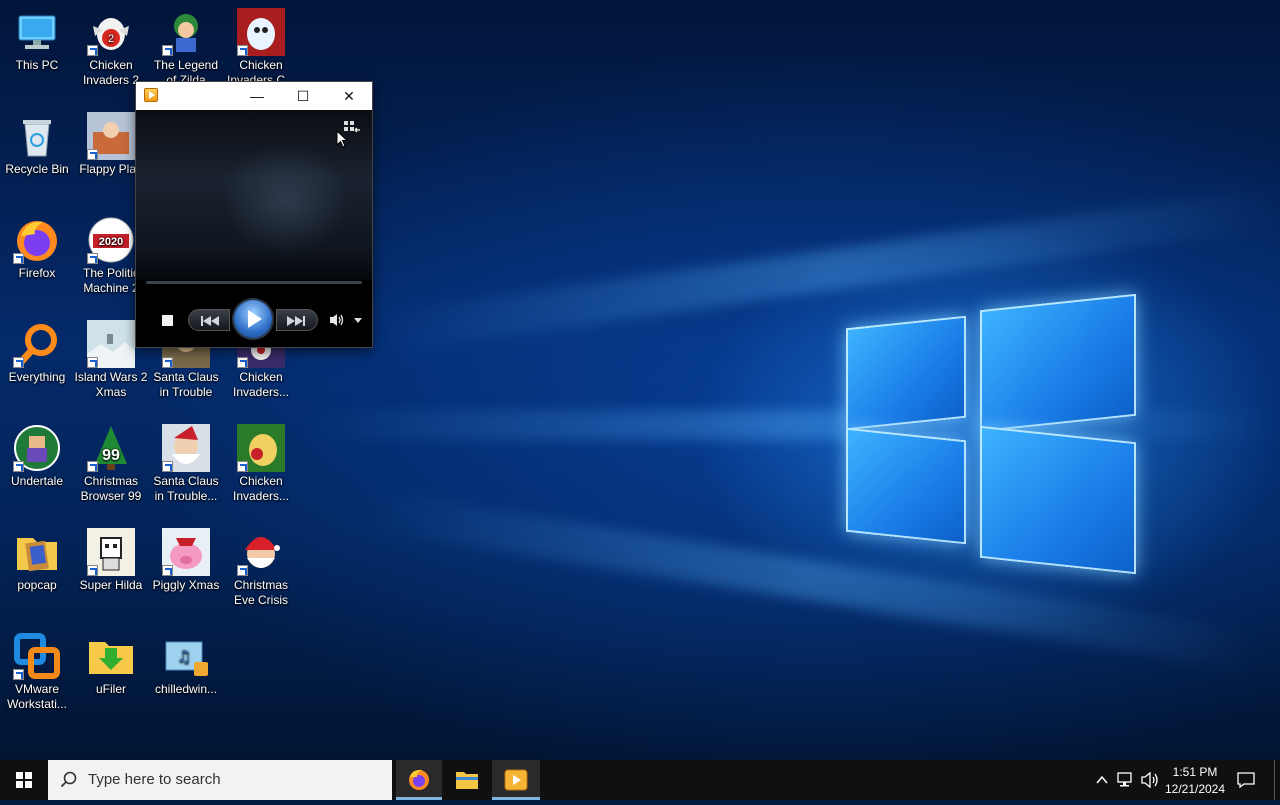  Describe the element at coordinates (358, 320) in the screenshot. I see `volume-dropdown-icon` at that location.